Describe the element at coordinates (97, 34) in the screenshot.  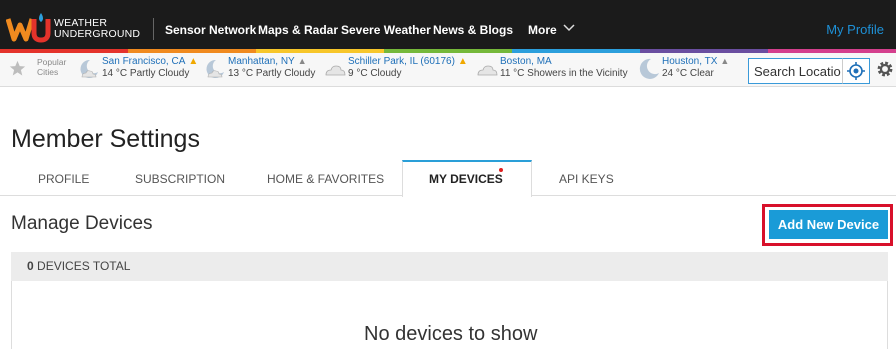
I see `logo-line2: UNDERGROUND` at that location.